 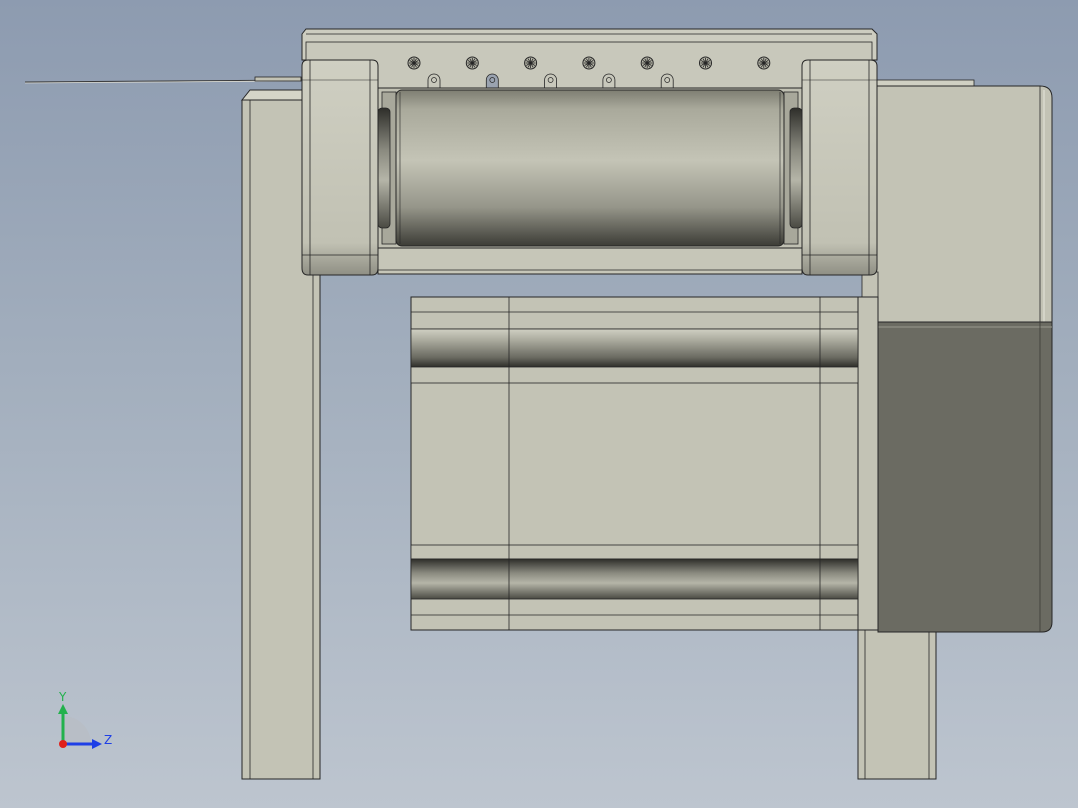 What do you see at coordinates (97, 744) in the screenshot?
I see `z-arrow-head` at bounding box center [97, 744].